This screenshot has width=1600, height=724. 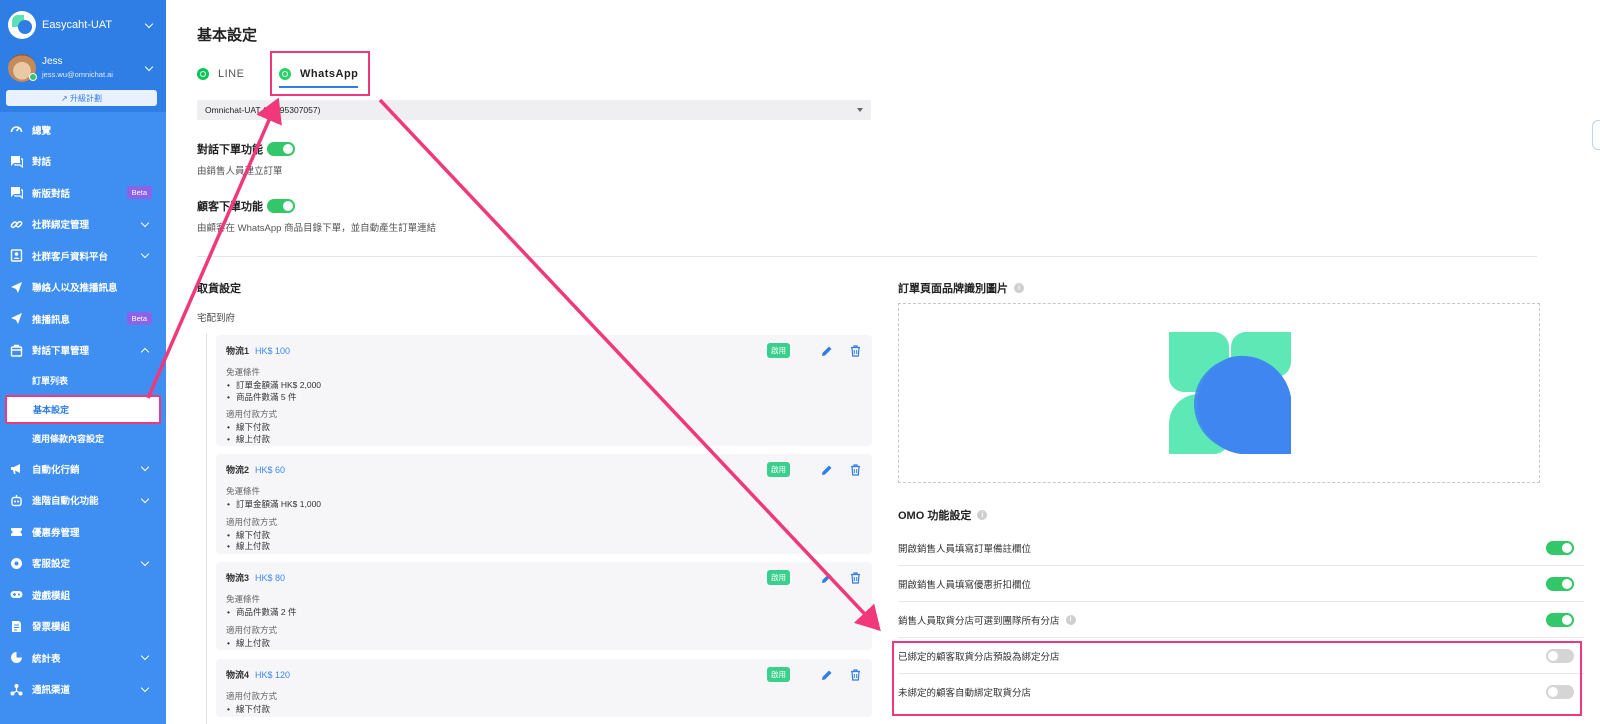 I want to click on feature-desc: 由銷售人員建立訂單, so click(x=240, y=171).